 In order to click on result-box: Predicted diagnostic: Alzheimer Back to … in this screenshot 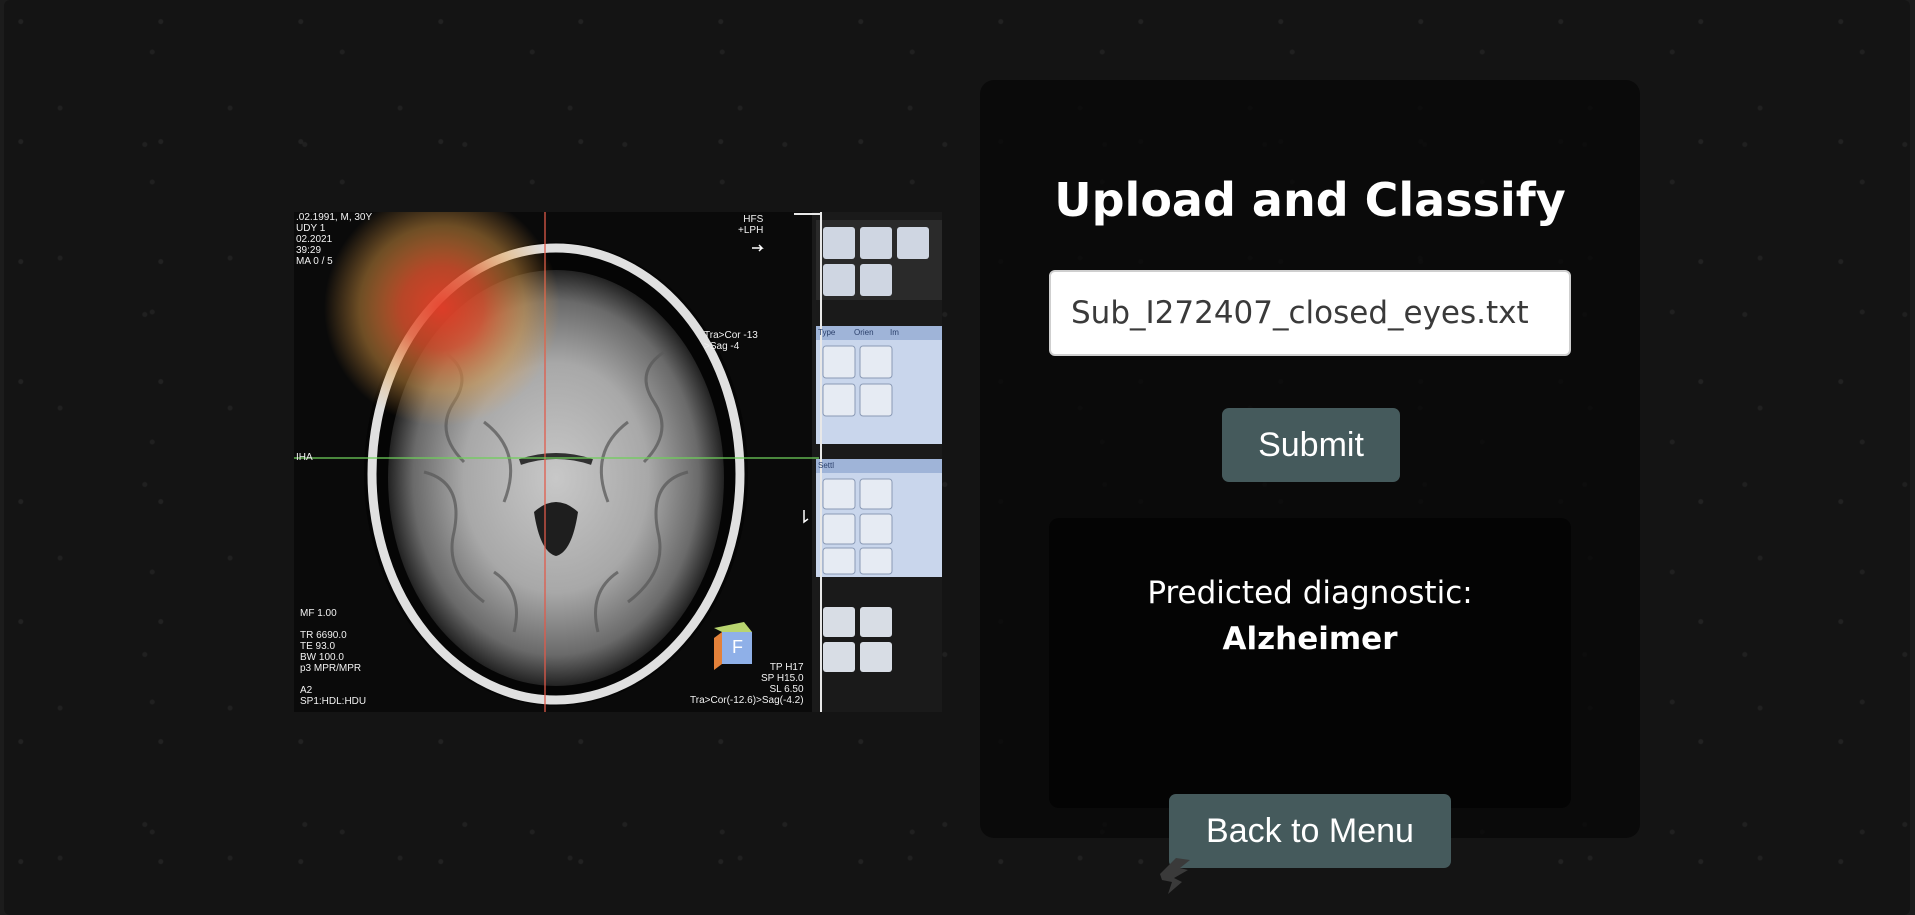, I will do `click(1310, 693)`.